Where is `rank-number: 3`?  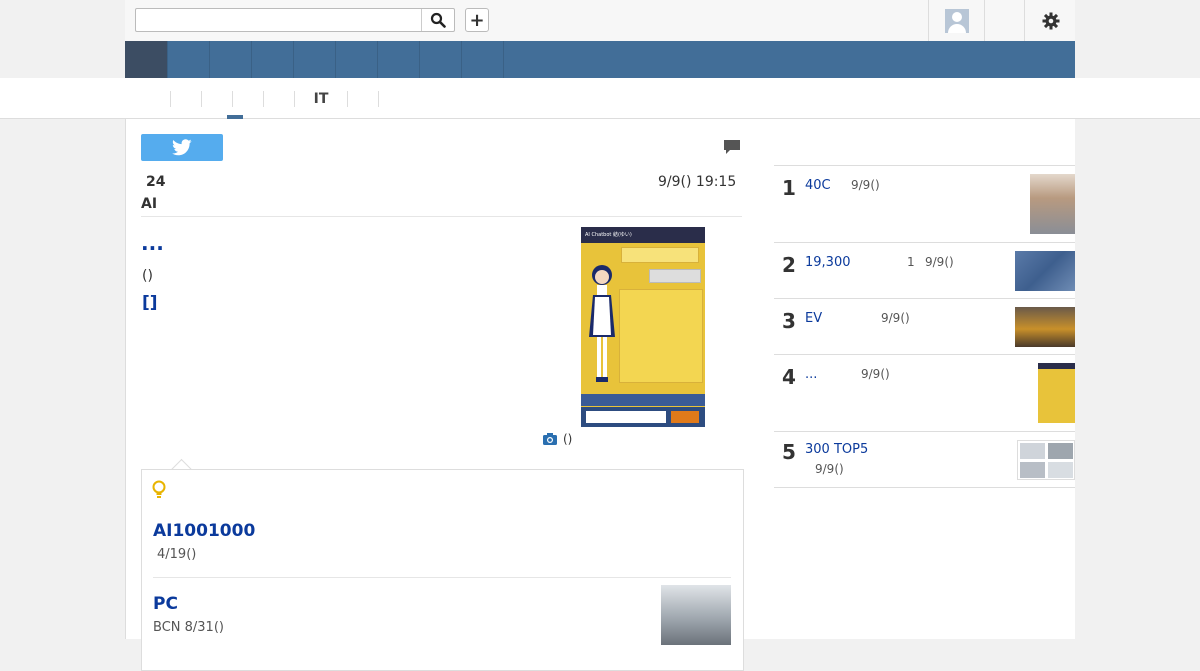 rank-number: 3 is located at coordinates (789, 321).